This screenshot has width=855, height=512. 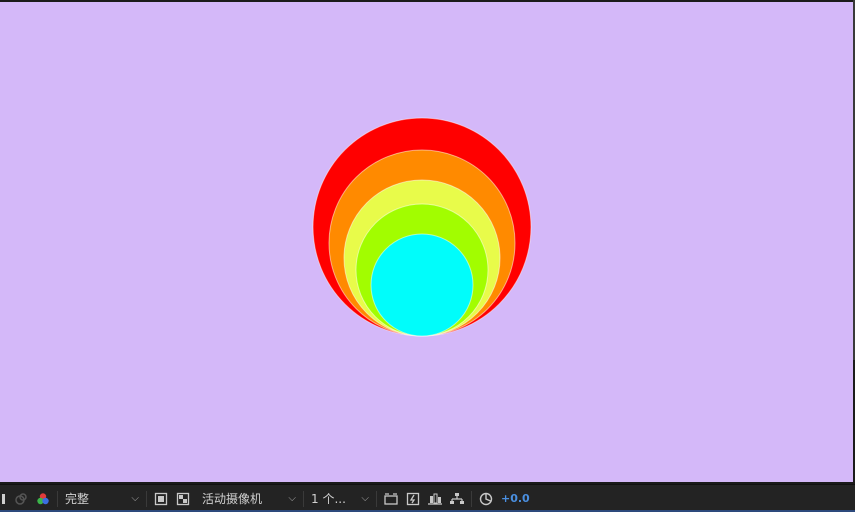 I want to click on camera-dropdown: 活动摄像机 ⌵, so click(x=249, y=499).